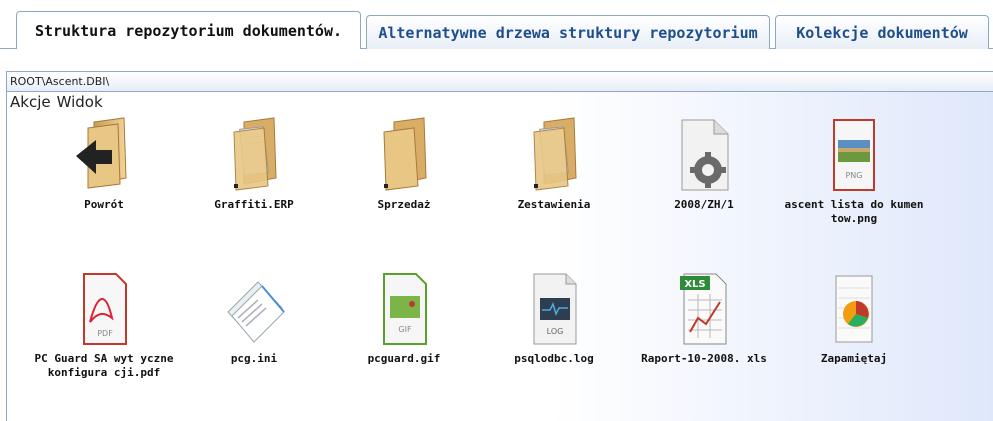  I want to click on tab-document-collections: Kolekcje dokumentów, so click(882, 32).